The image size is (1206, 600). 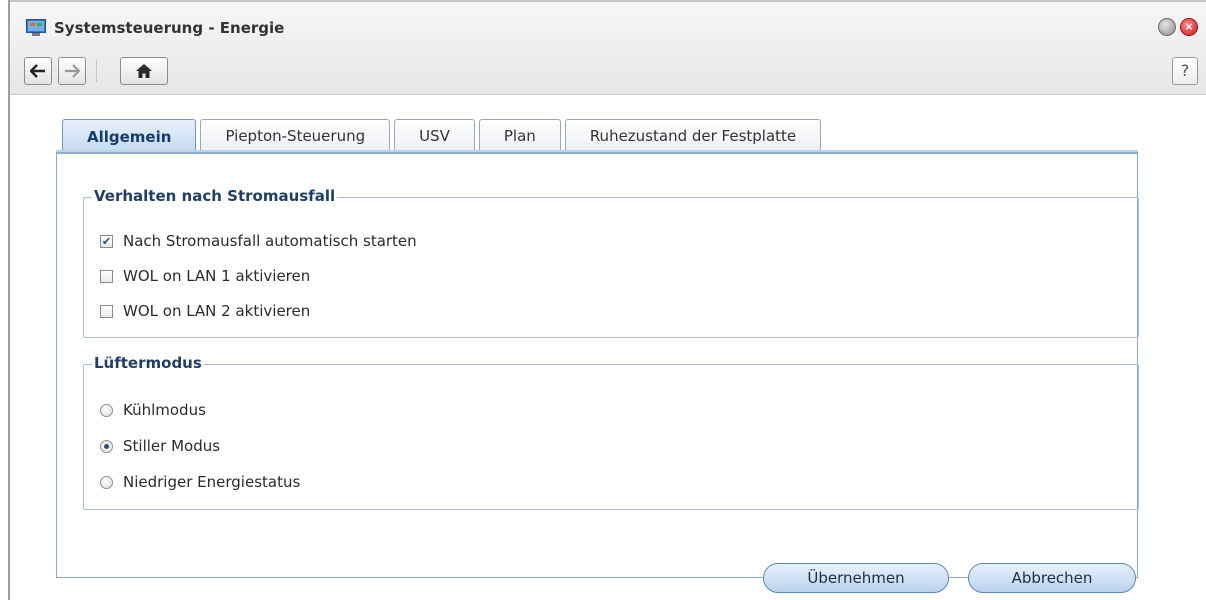 I want to click on option-wol-lan1: WOL on LAN 1 aktivieren, so click(x=205, y=276).